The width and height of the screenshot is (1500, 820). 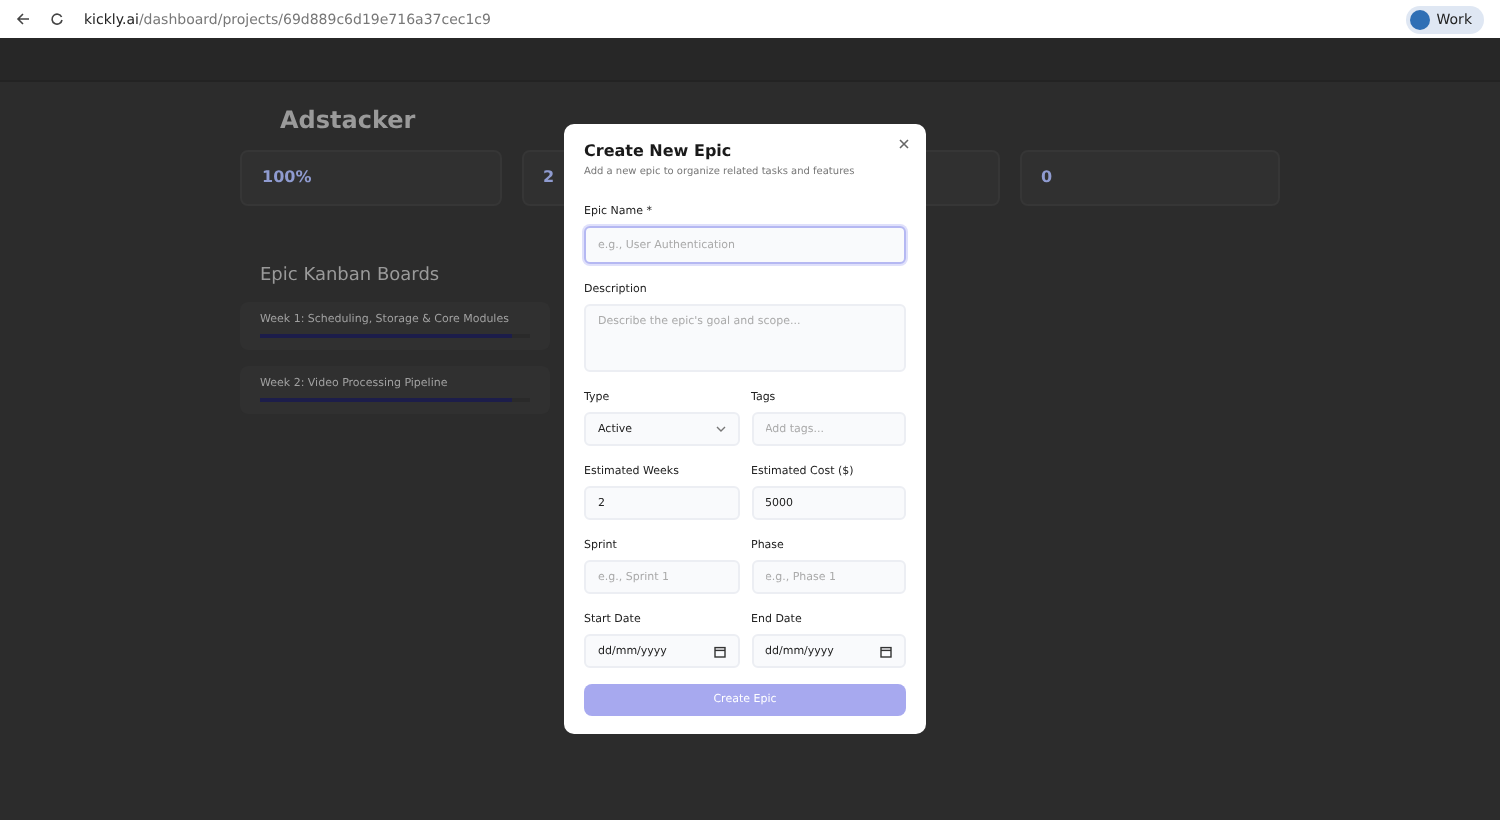 What do you see at coordinates (370, 178) in the screenshot?
I see `stat-card: 100%` at bounding box center [370, 178].